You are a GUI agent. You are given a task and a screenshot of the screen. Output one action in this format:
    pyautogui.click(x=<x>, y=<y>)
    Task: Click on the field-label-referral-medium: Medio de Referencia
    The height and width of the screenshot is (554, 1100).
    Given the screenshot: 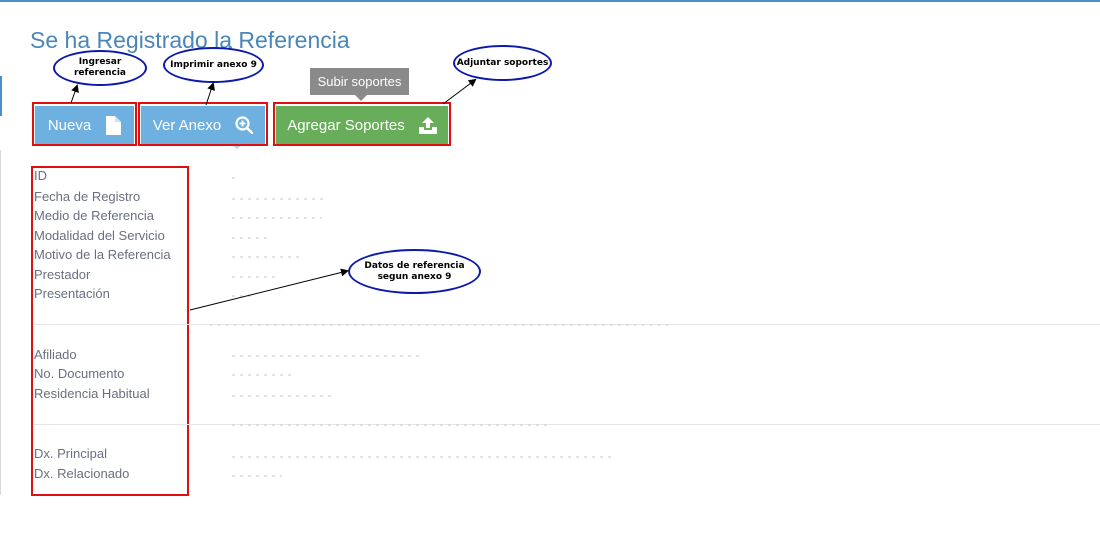 What is the action you would take?
    pyautogui.click(x=94, y=215)
    